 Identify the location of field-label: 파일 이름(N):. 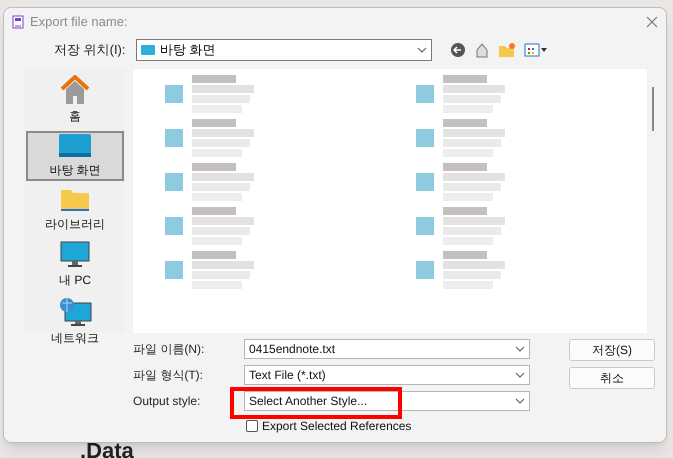
(169, 349).